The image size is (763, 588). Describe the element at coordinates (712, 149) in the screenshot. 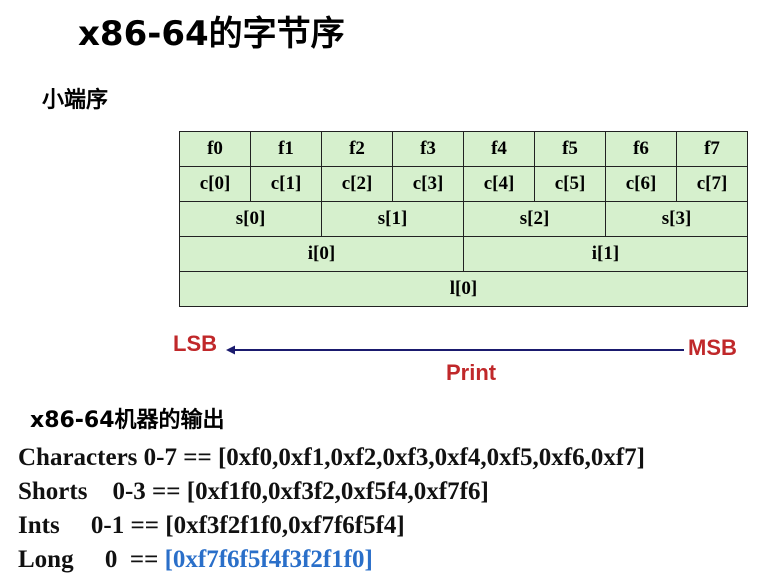

I see `byte-cell: f7` at that location.